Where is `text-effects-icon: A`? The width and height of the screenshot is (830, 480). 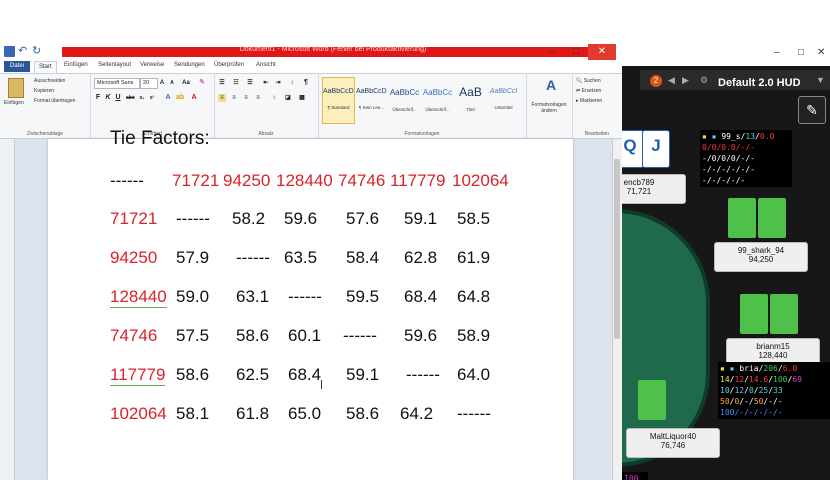
text-effects-icon: A is located at coordinates (168, 98).